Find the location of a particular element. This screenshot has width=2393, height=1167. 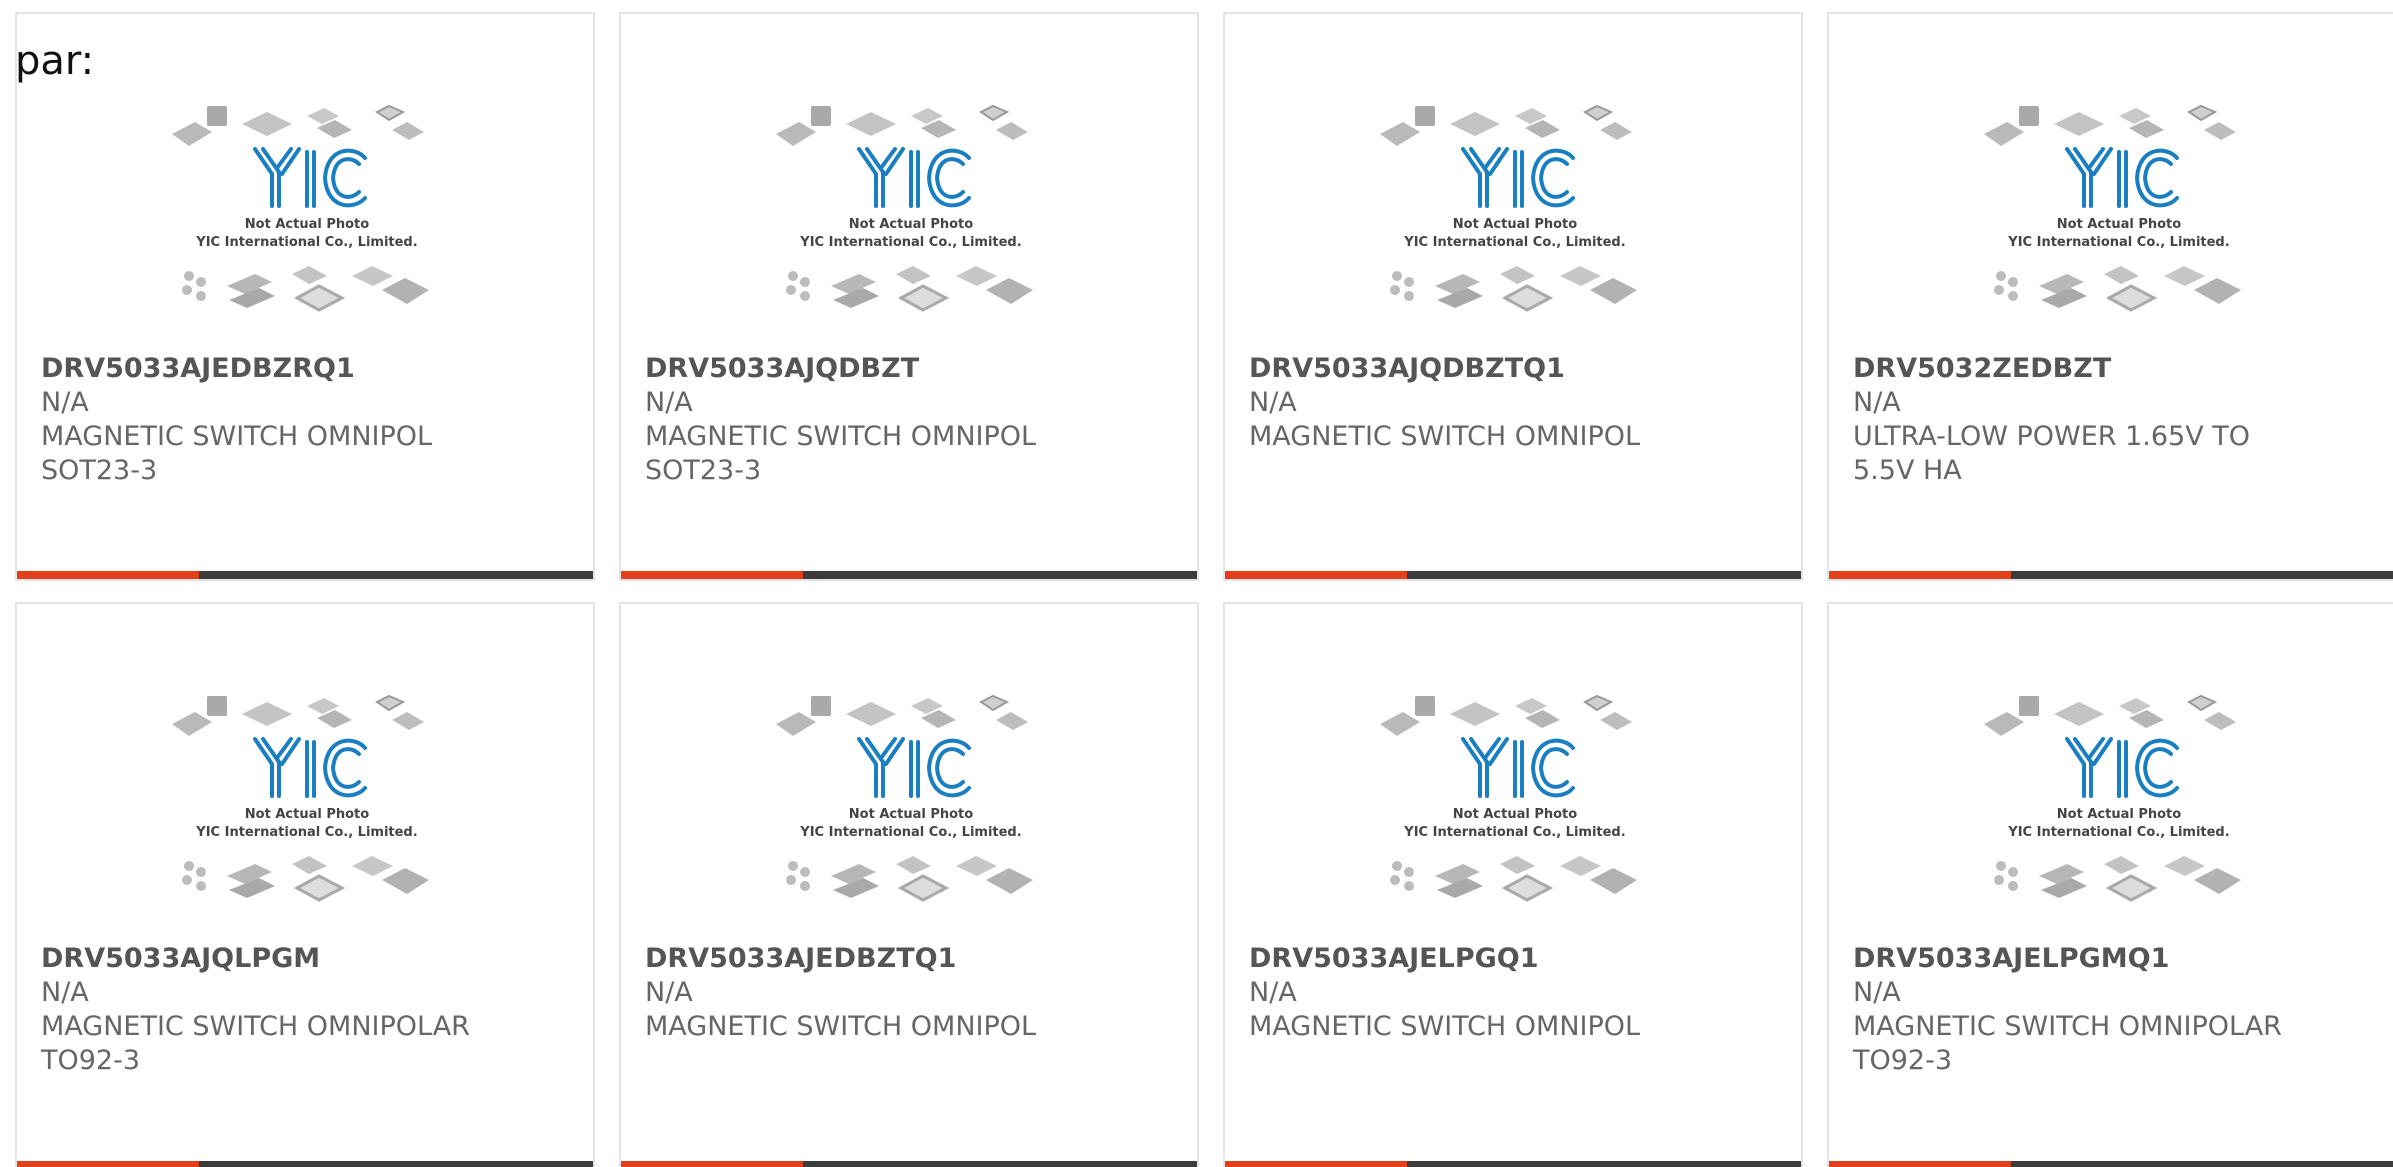

part-number-link: DRV5033AJQDBZTQ1 is located at coordinates (1515, 369).